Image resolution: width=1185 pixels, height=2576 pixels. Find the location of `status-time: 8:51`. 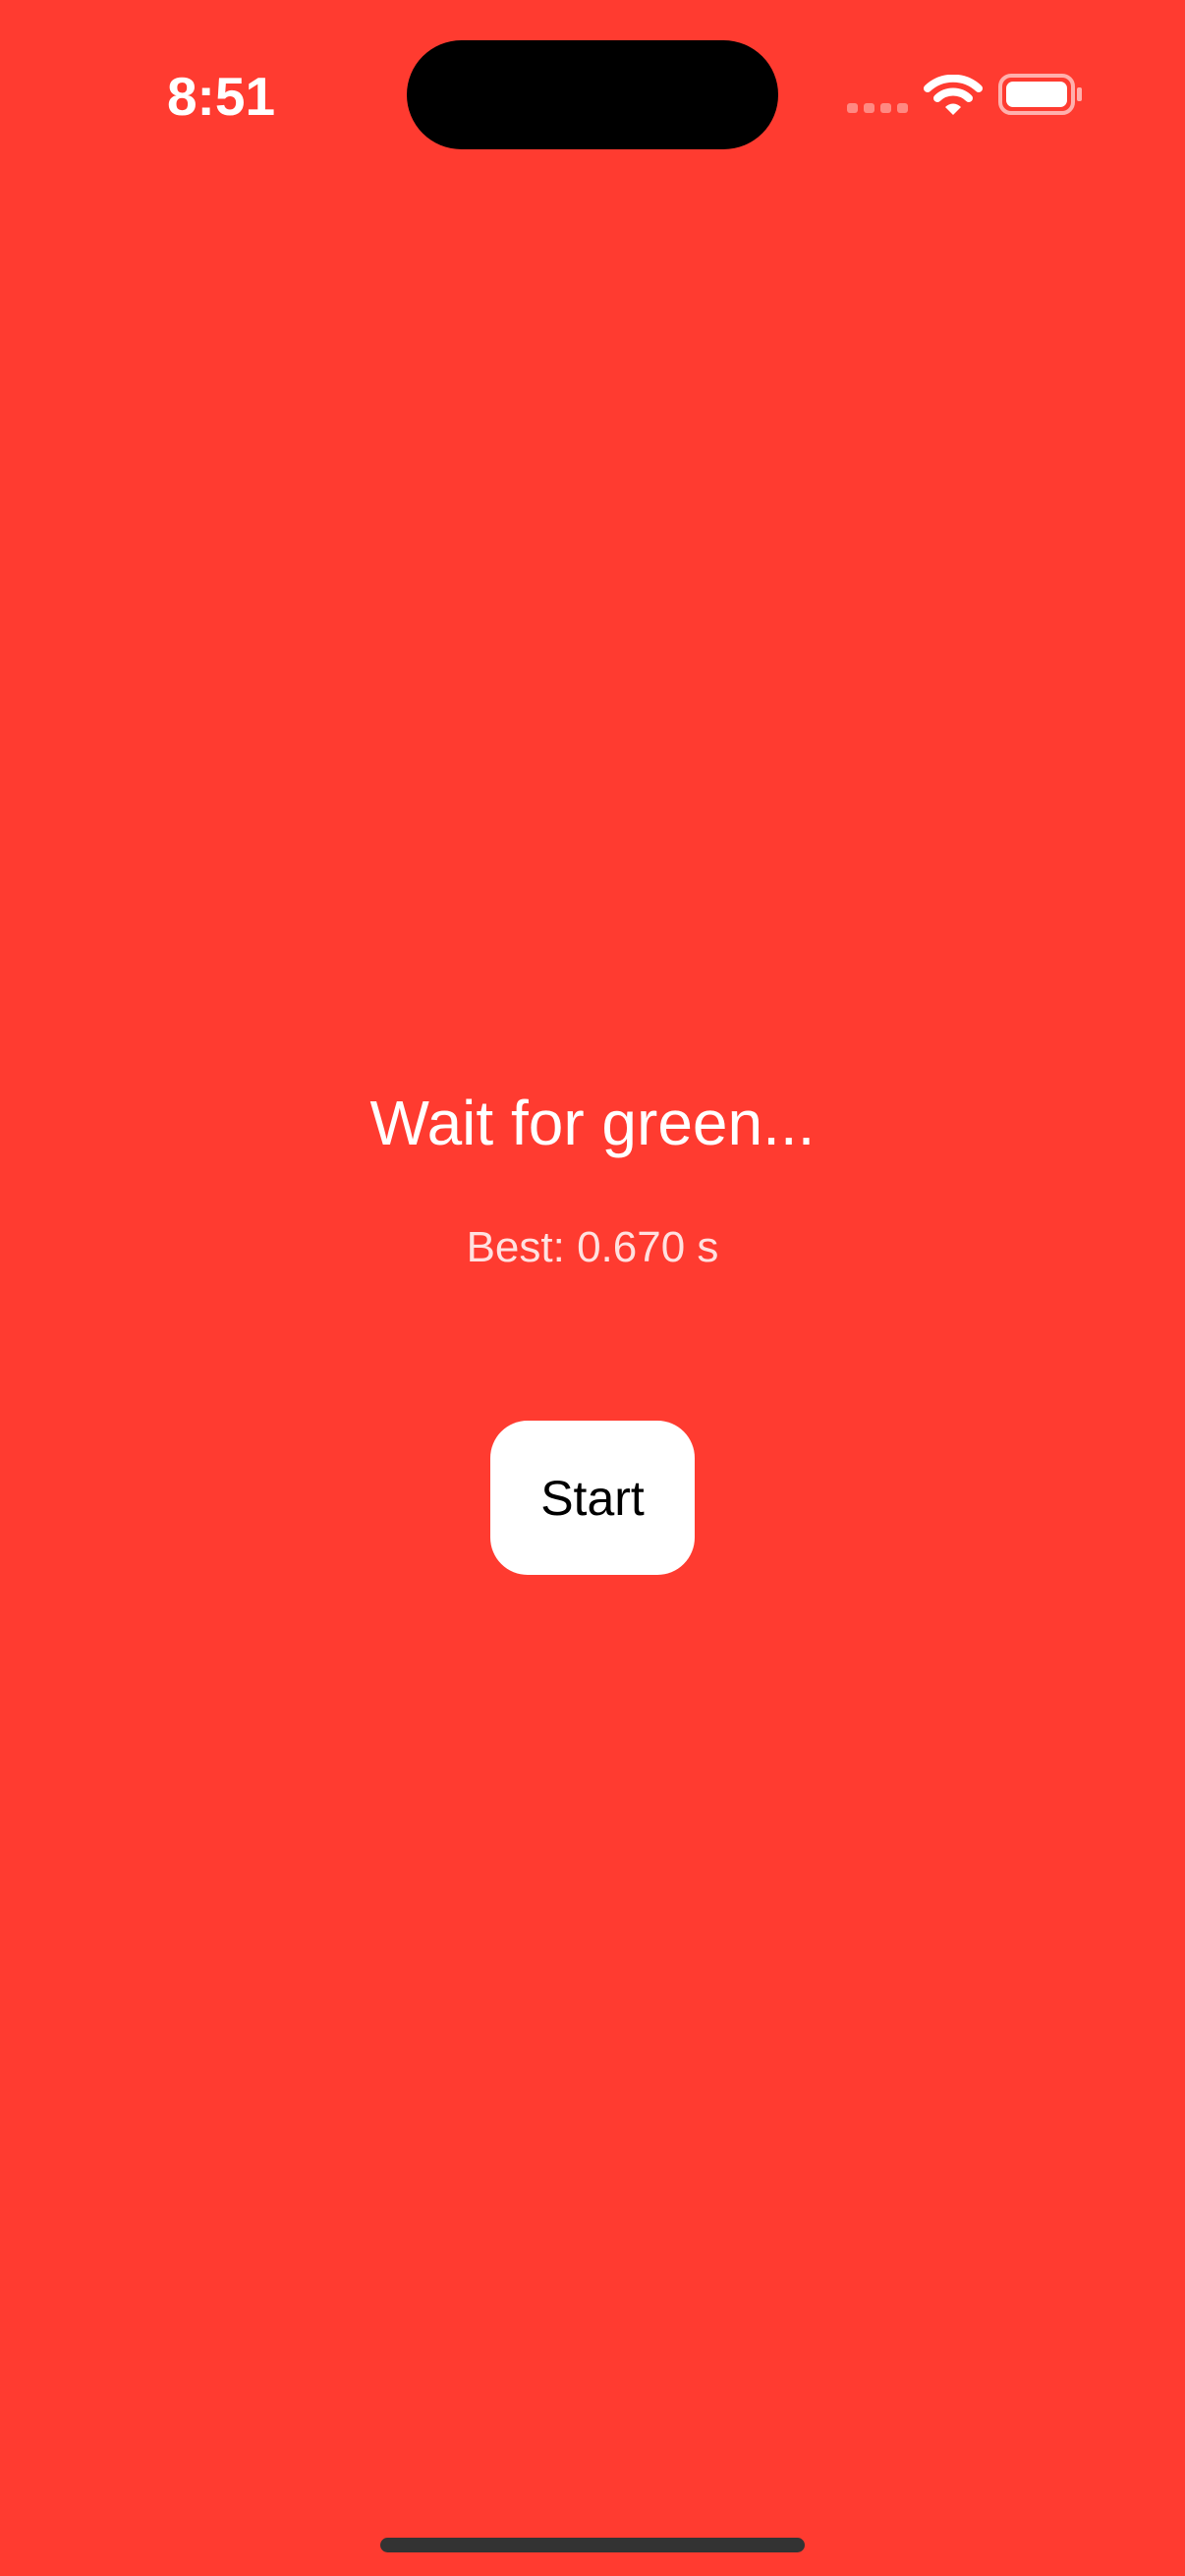

status-time: 8:51 is located at coordinates (221, 96).